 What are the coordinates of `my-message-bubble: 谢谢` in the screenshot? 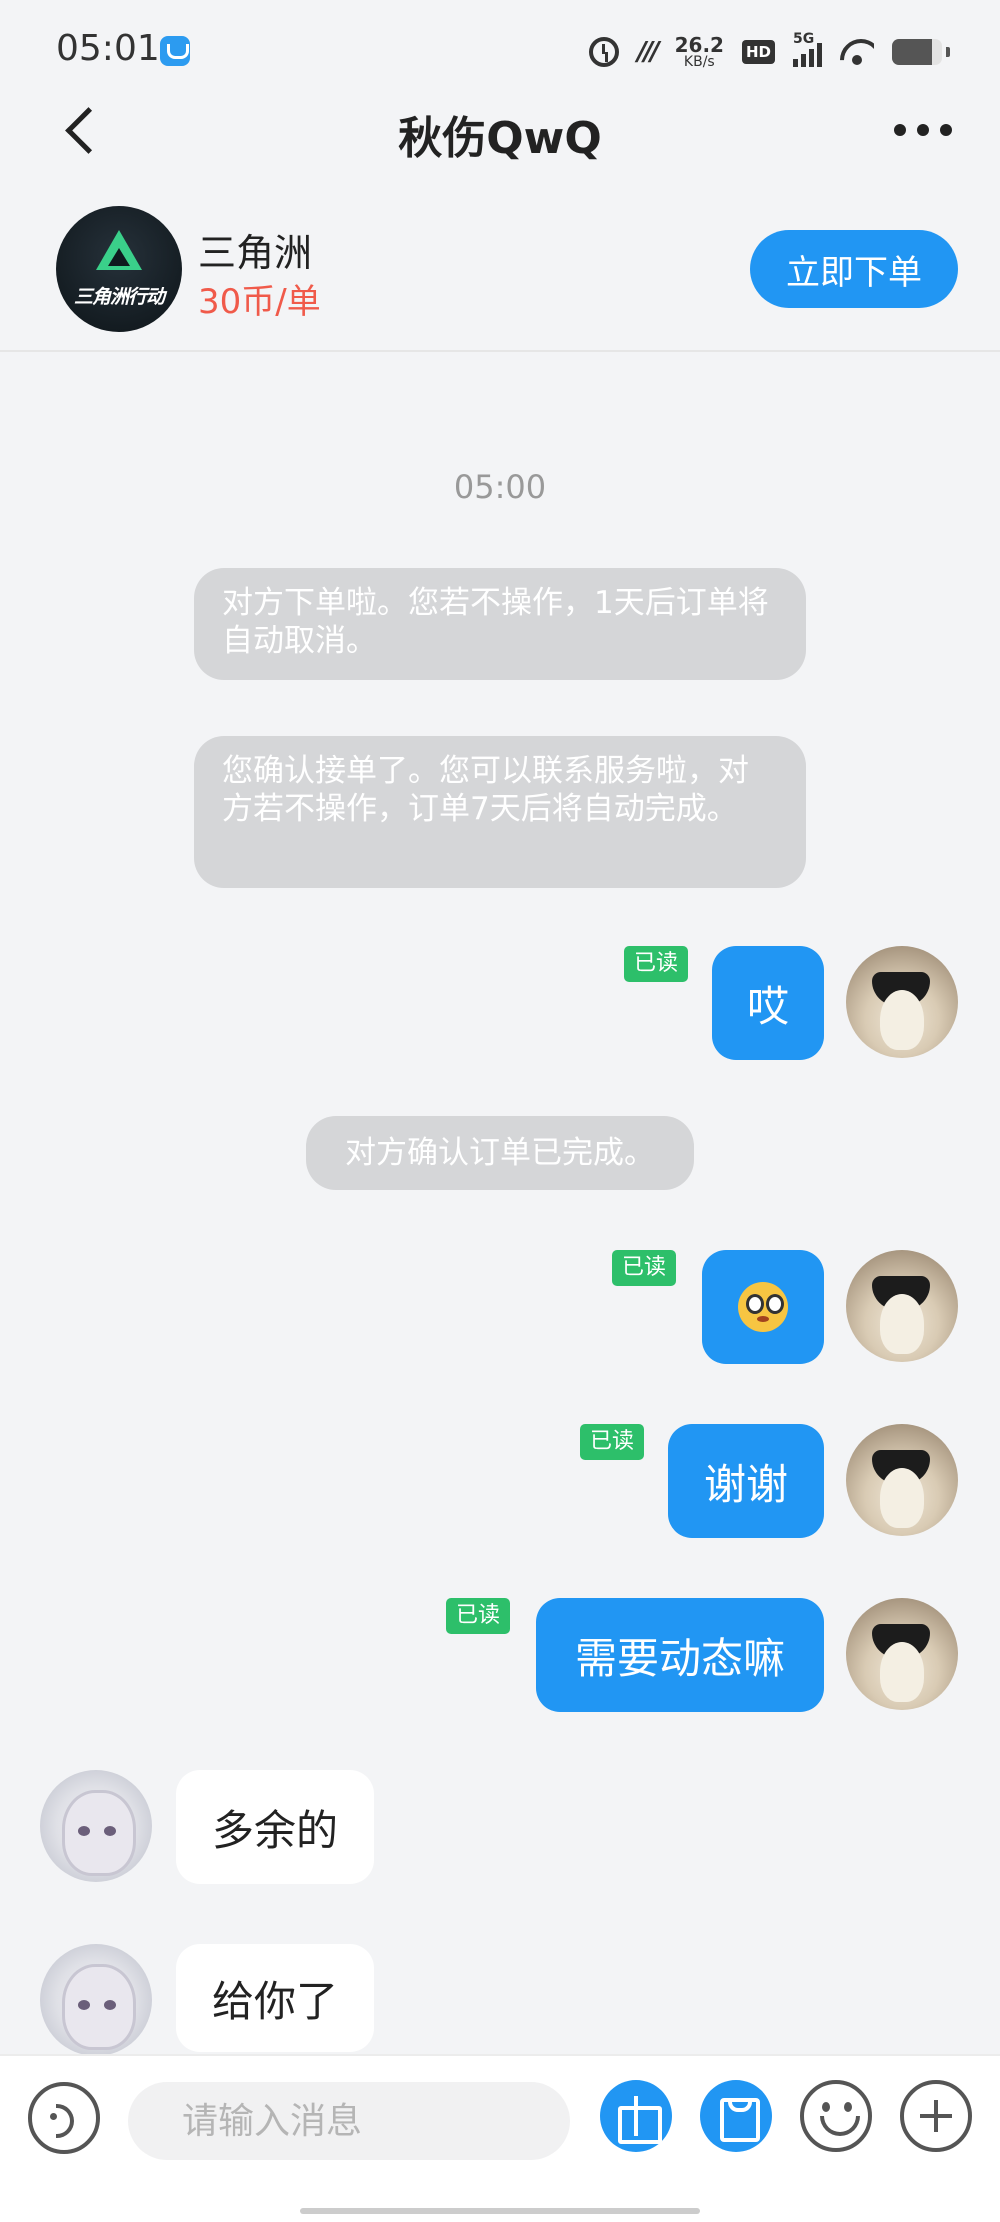 It's located at (746, 1481).